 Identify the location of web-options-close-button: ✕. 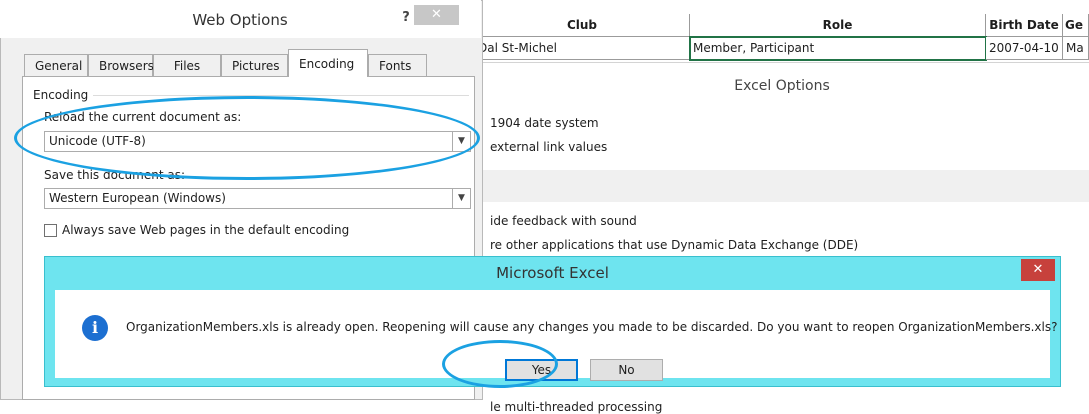
(436, 15).